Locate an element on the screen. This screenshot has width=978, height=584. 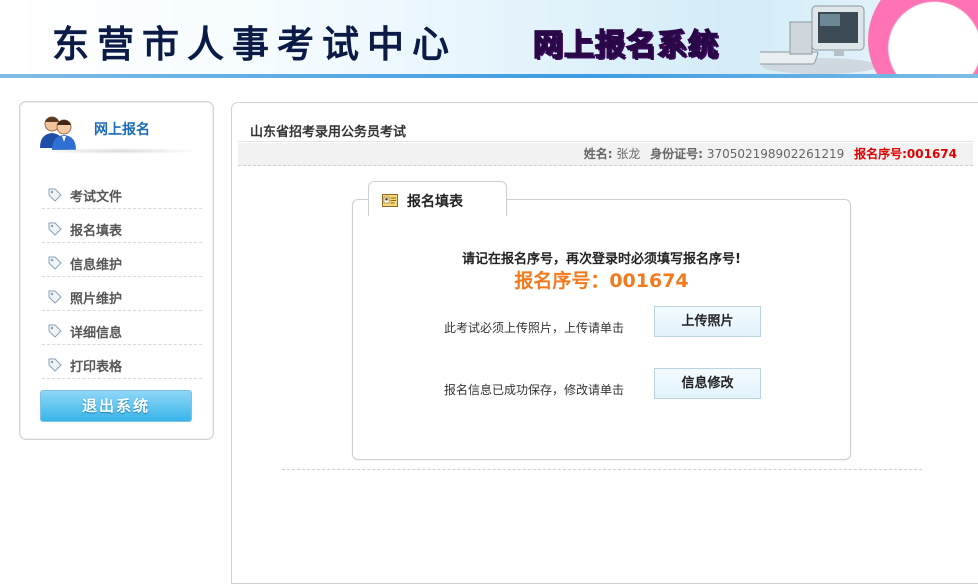
sidebar-item-info-maintenance: 信息维护 is located at coordinates (122, 261).